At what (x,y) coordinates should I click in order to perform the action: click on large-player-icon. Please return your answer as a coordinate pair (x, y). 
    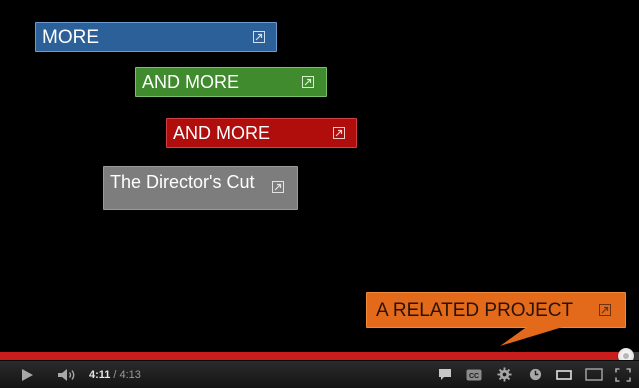
    Looking at the image, I should click on (594, 374).